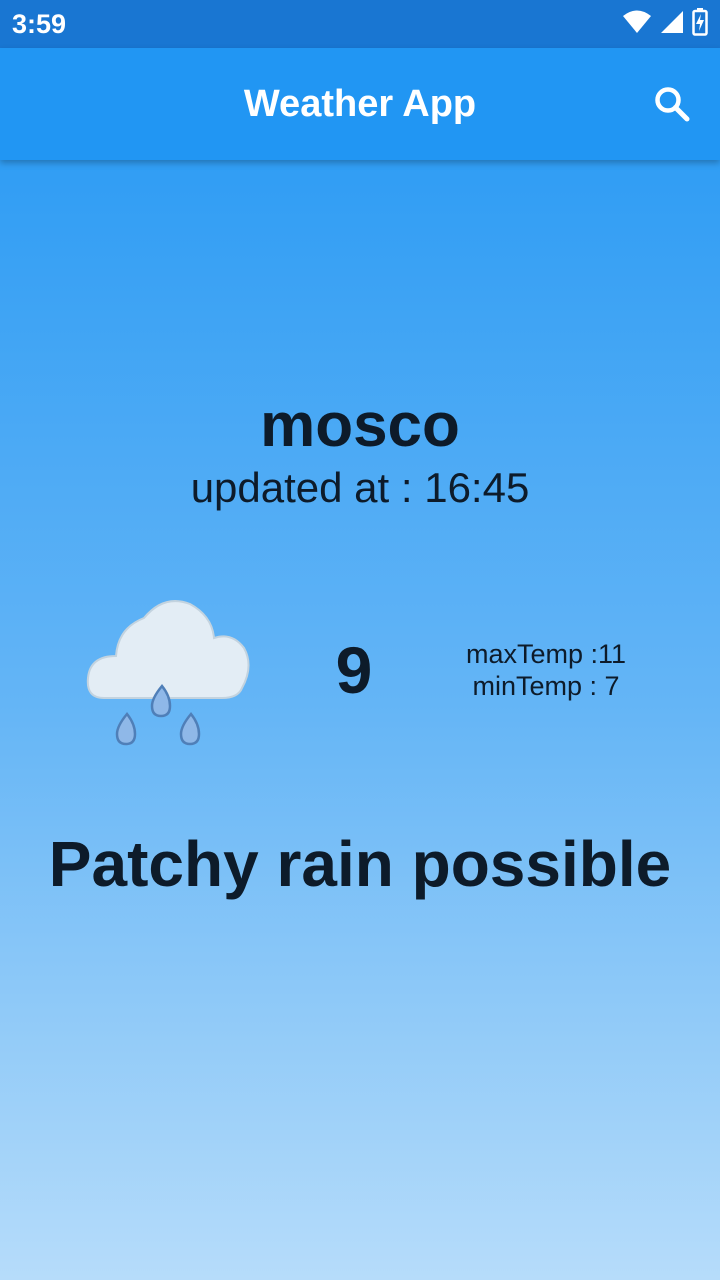 This screenshot has height=1280, width=720. I want to click on status-time: 3:59, so click(39, 24).